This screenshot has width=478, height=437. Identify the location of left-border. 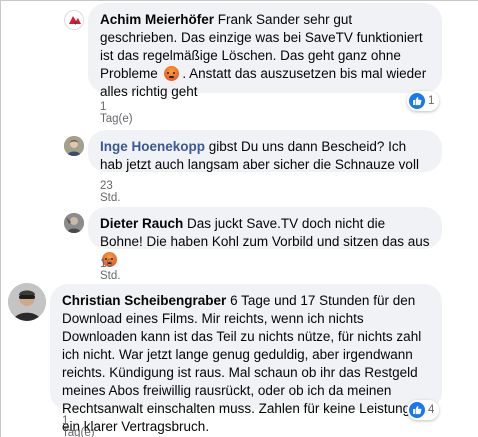
(0, 218).